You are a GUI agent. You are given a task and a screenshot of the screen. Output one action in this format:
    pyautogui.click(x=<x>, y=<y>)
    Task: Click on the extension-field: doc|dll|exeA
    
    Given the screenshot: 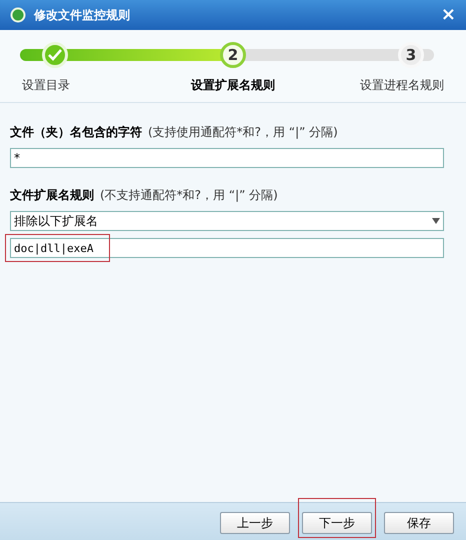 What is the action you would take?
    pyautogui.click(x=227, y=248)
    